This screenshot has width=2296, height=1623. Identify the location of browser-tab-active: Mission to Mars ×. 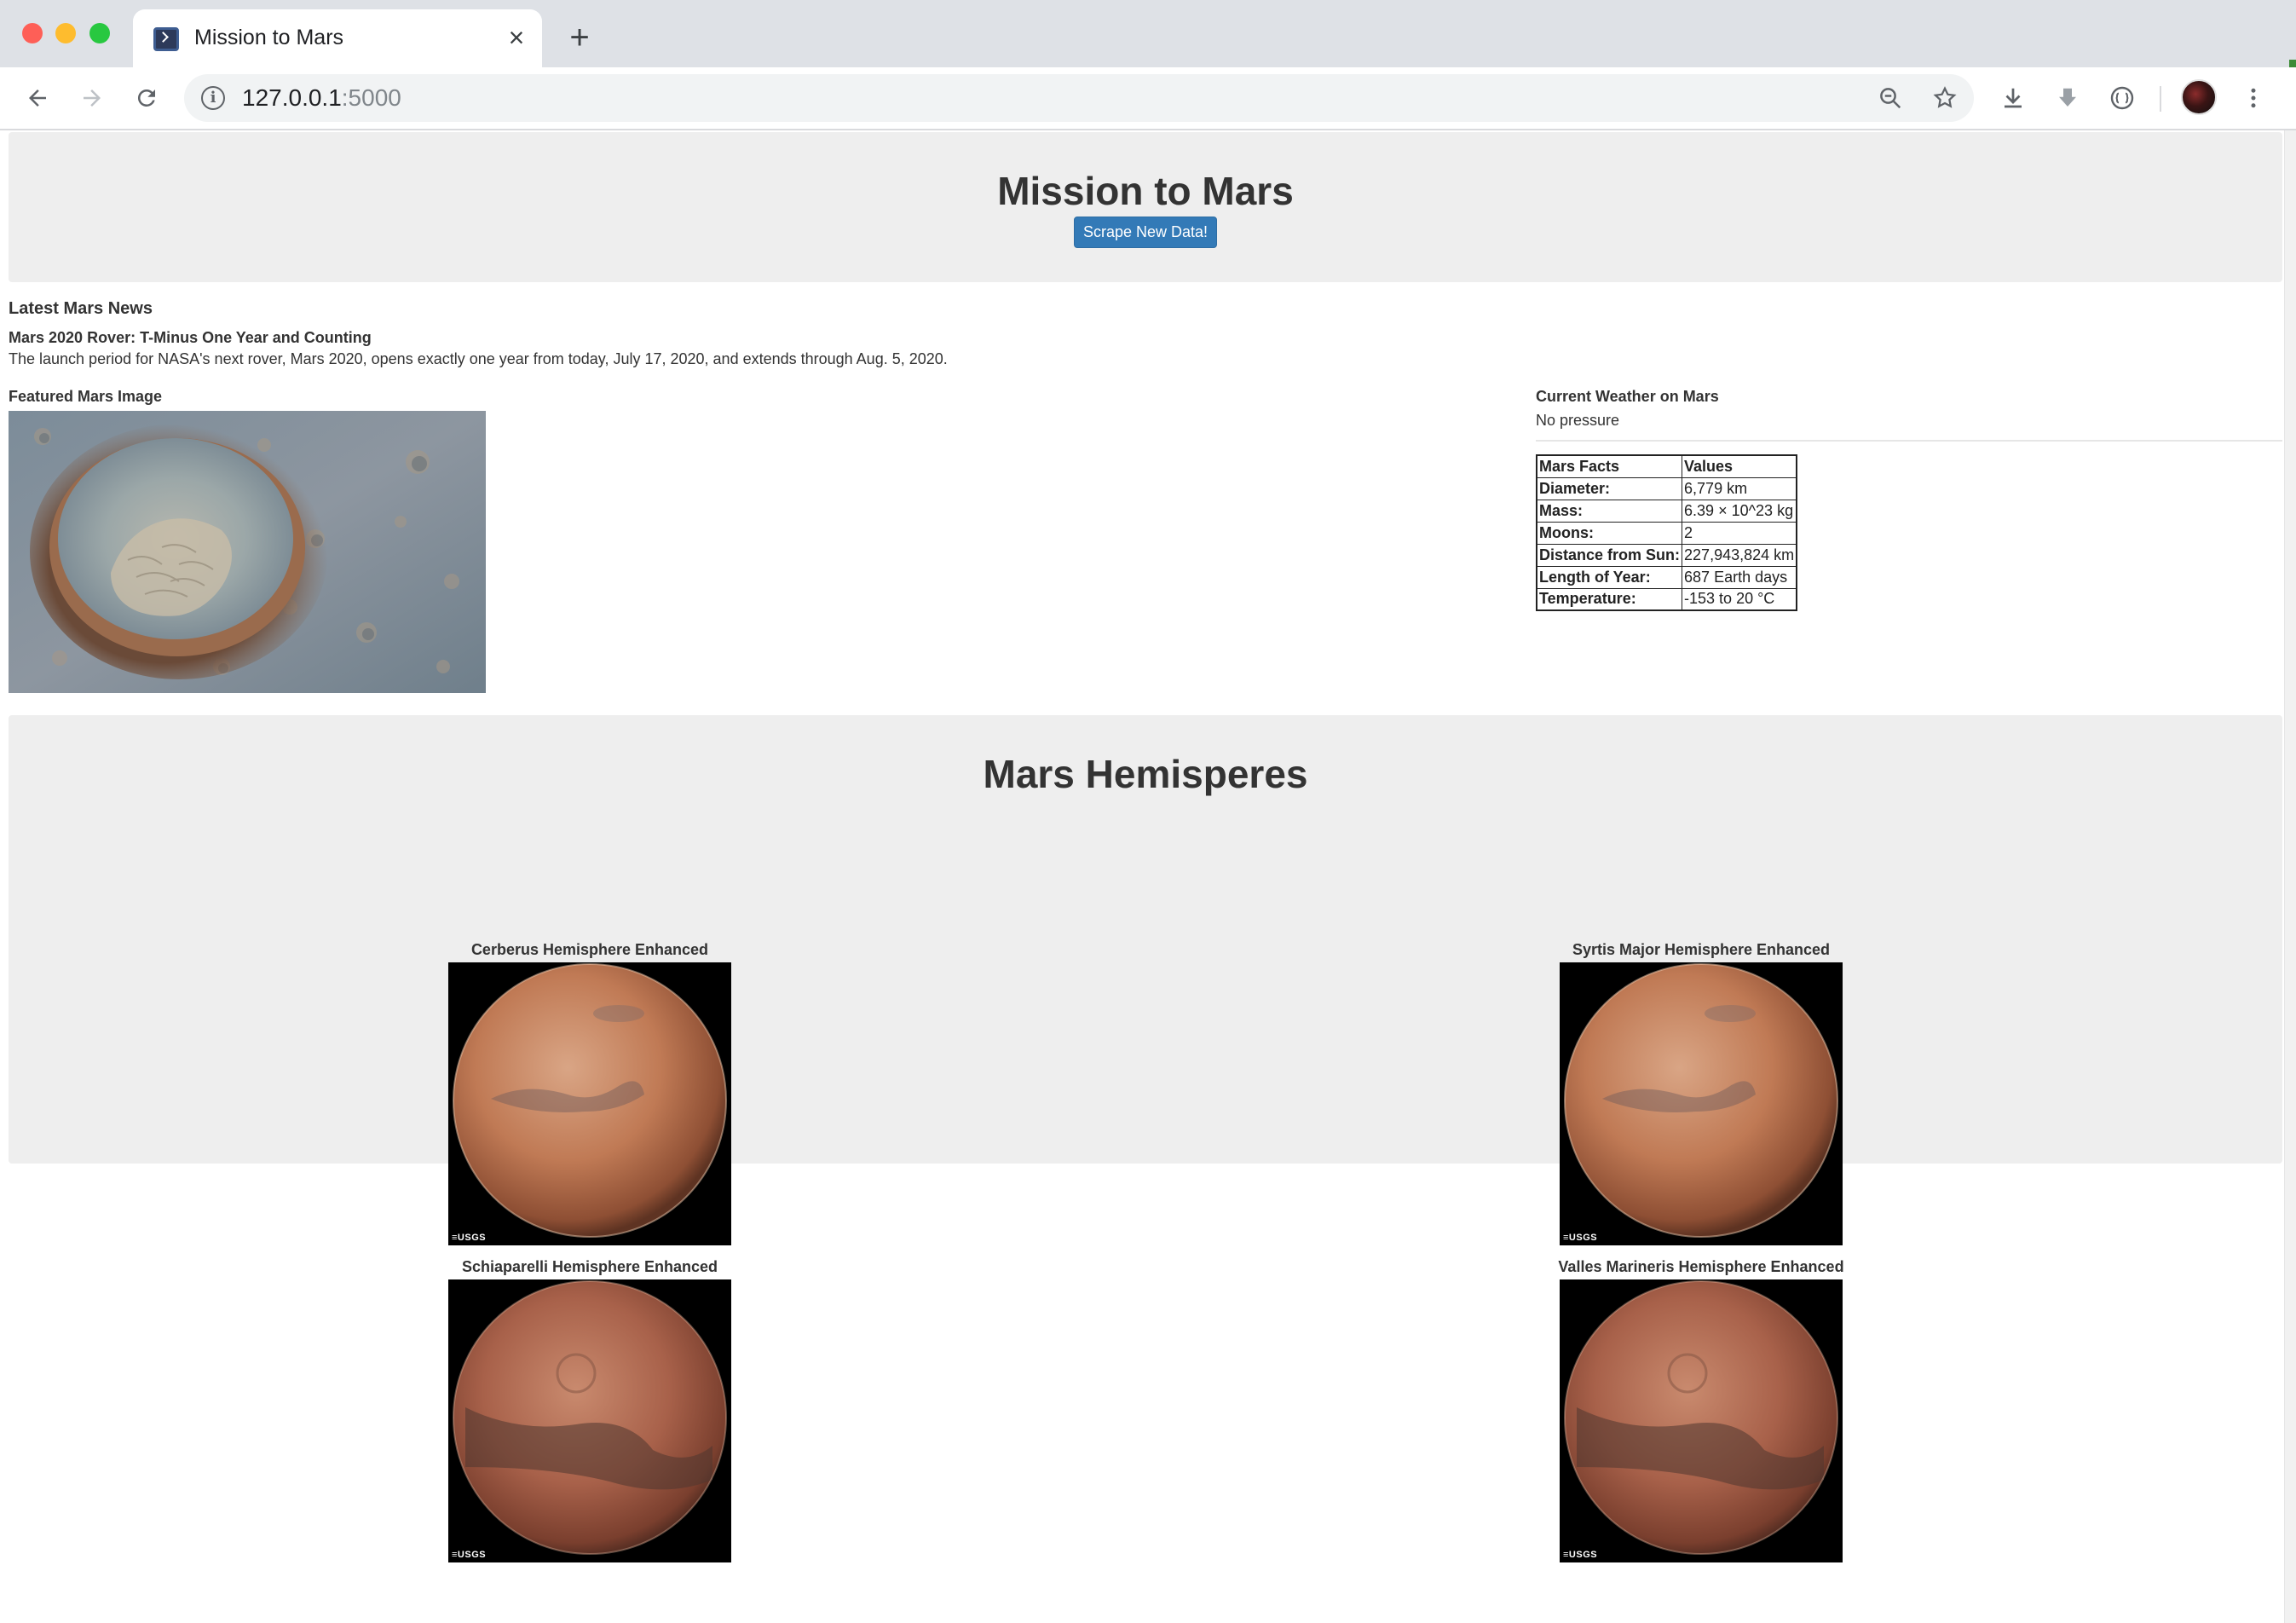
(337, 38).